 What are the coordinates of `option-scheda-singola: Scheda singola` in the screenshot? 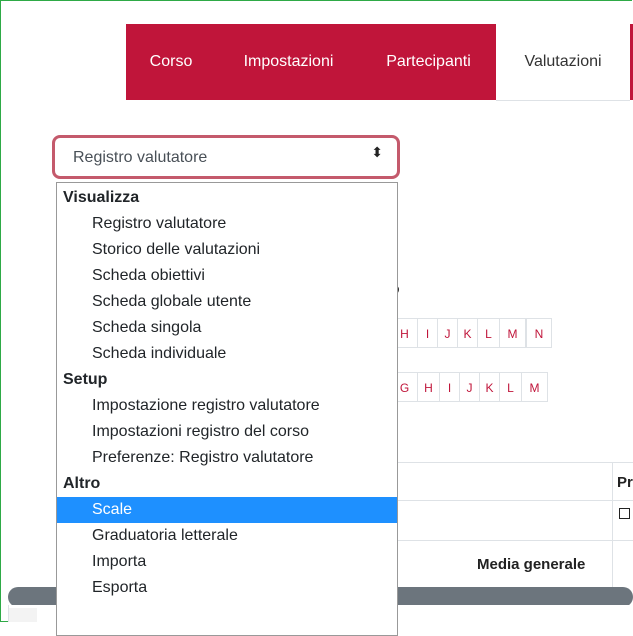 It's located at (227, 328).